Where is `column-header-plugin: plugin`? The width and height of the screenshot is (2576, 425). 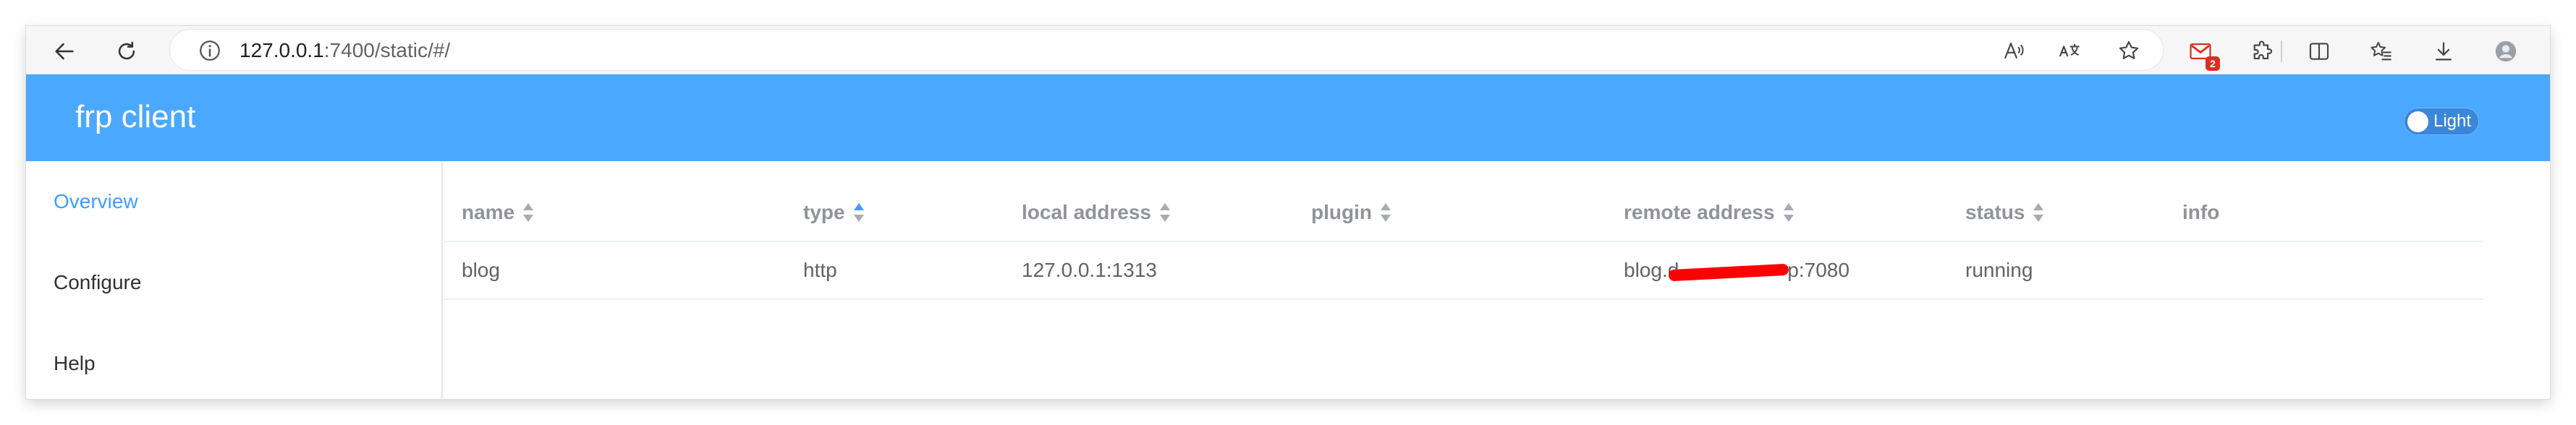
column-header-plugin: plugin is located at coordinates (1351, 212).